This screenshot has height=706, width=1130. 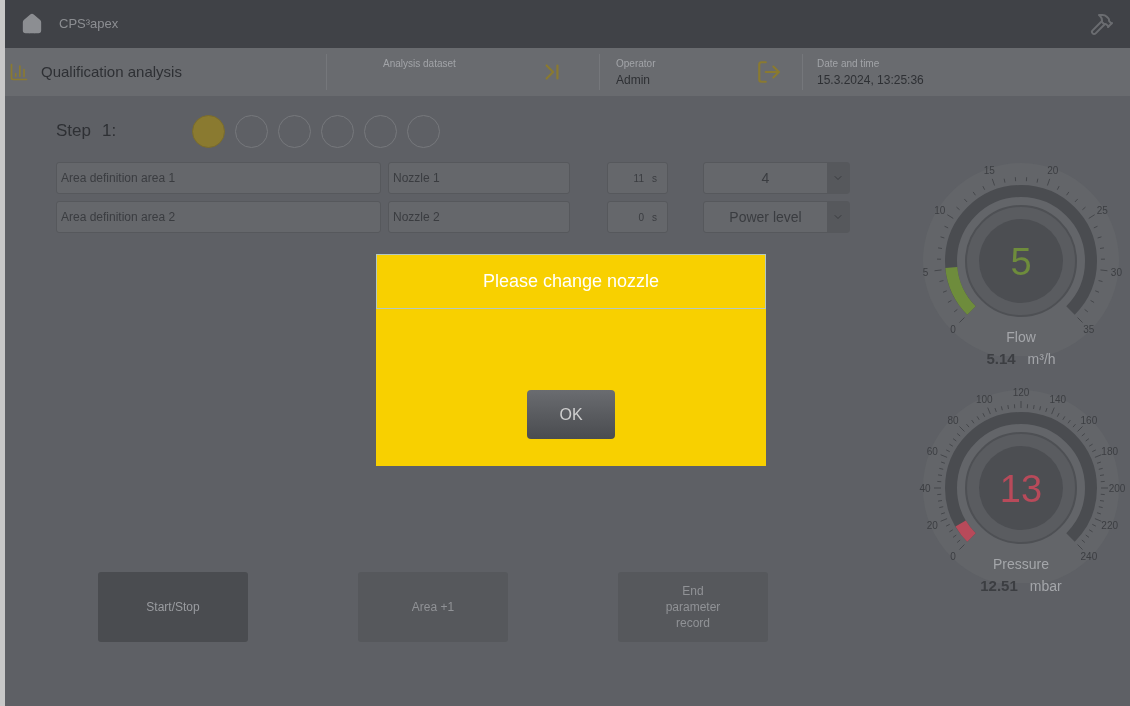 I want to click on logout-icon, so click(x=769, y=72).